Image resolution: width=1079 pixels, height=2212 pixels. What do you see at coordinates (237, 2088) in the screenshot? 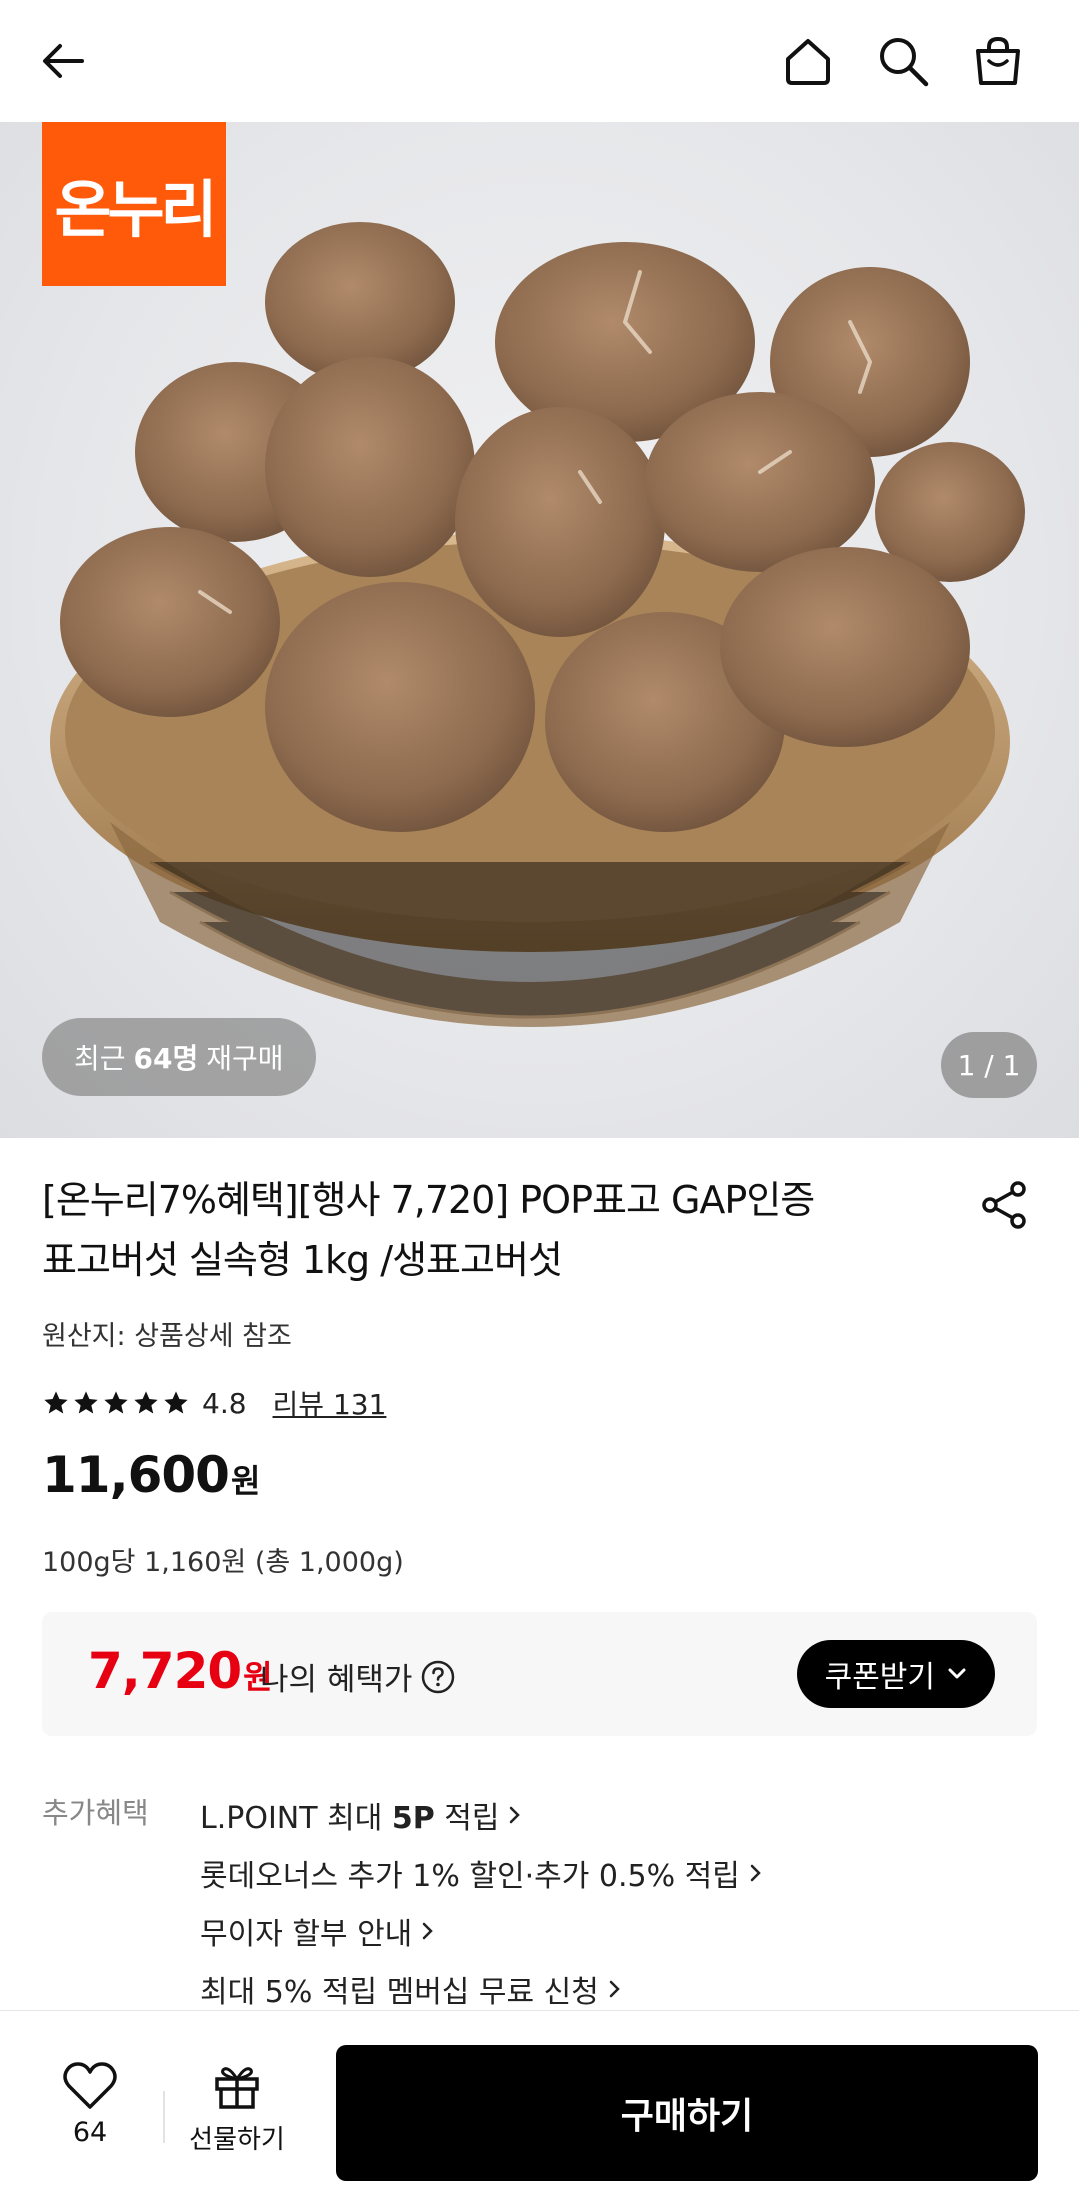
I see `gift-icon` at bounding box center [237, 2088].